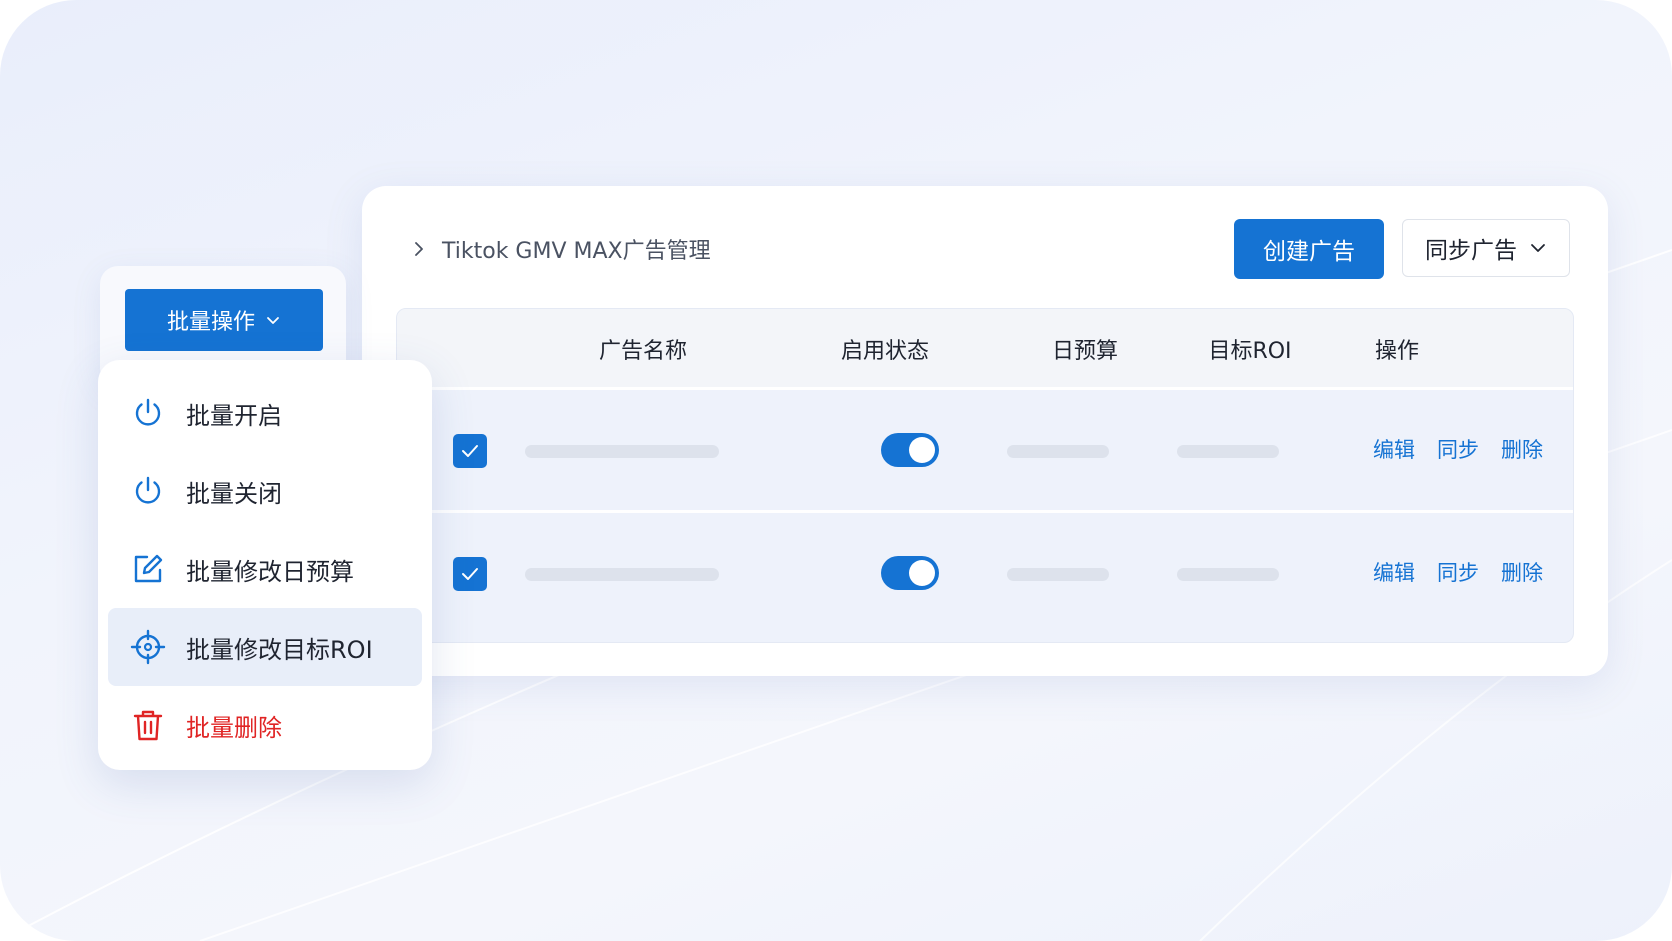  What do you see at coordinates (234, 728) in the screenshot?
I see `menu-item-label: 批量删除` at bounding box center [234, 728].